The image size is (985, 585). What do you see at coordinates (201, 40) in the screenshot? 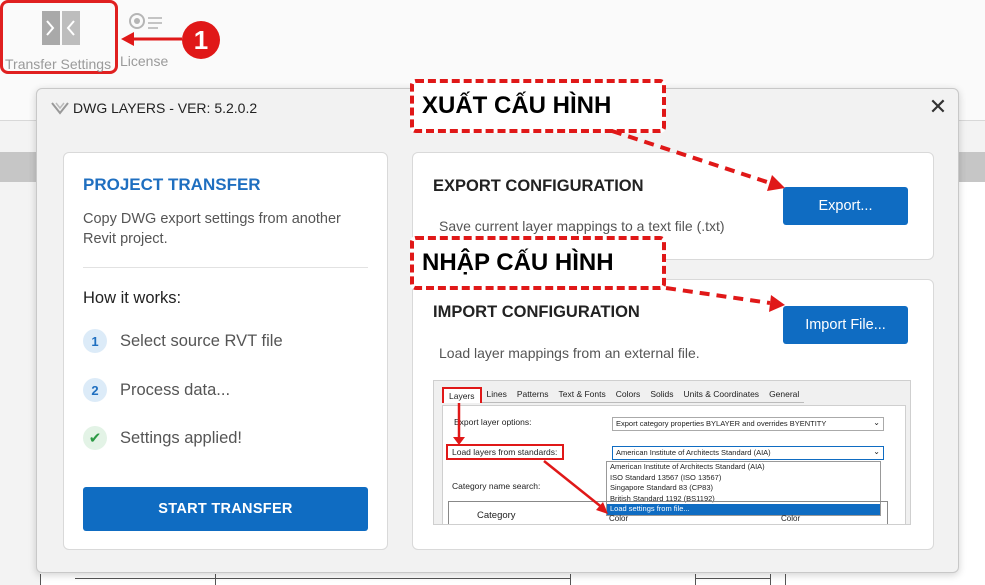
I see `callout-badge-1: 1` at bounding box center [201, 40].